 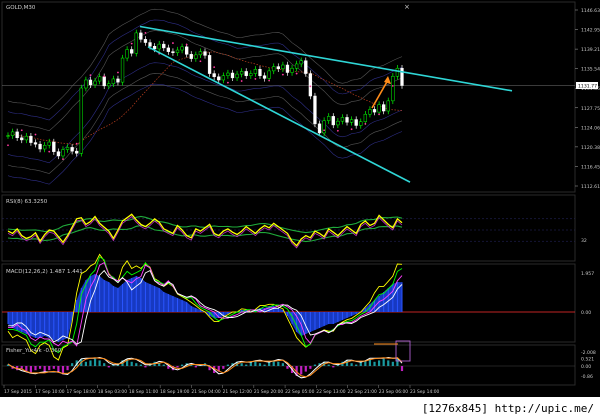 What do you see at coordinates (144, 392) in the screenshot?
I see `time-tick-label: 18 Sep 11:00` at bounding box center [144, 392].